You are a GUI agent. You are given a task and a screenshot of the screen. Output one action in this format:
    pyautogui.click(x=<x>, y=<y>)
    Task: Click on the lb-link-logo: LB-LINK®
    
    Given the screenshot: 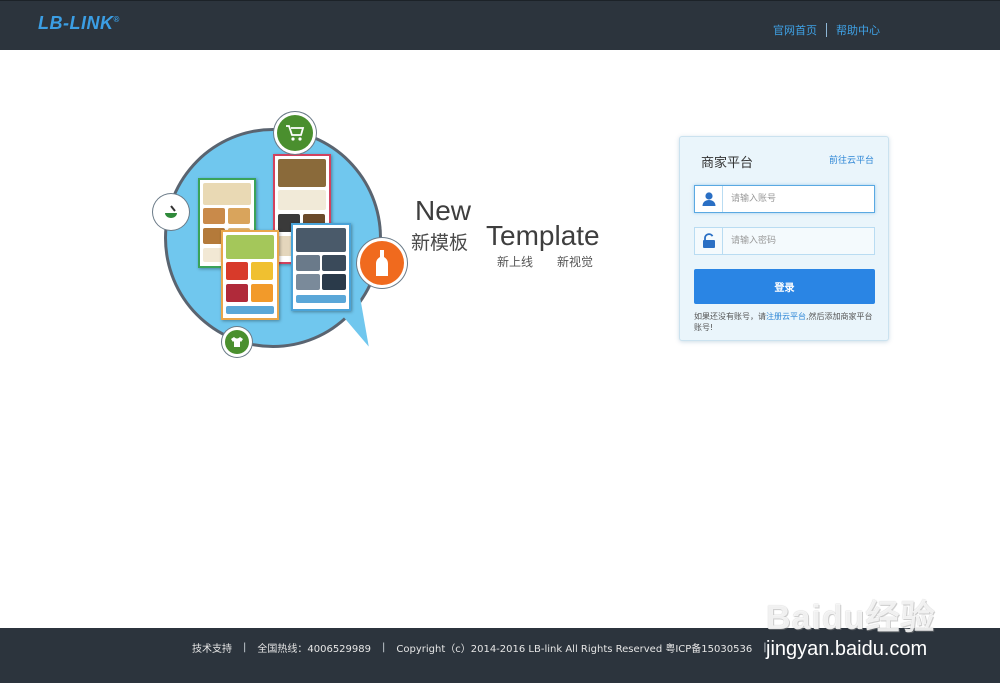 What is the action you would take?
    pyautogui.click(x=79, y=23)
    